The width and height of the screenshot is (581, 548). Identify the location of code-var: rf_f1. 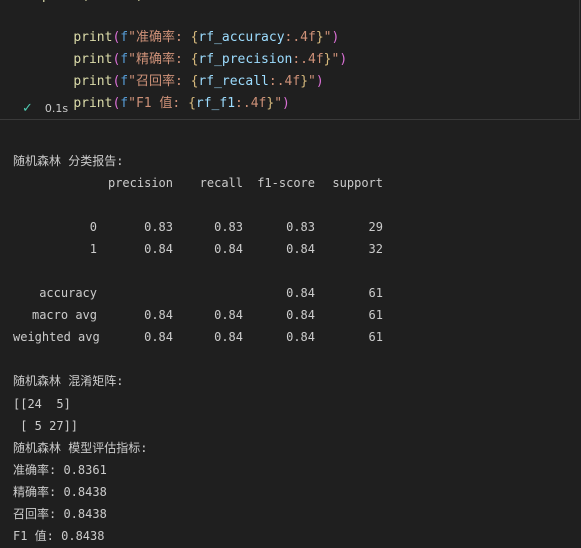
(215, 103).